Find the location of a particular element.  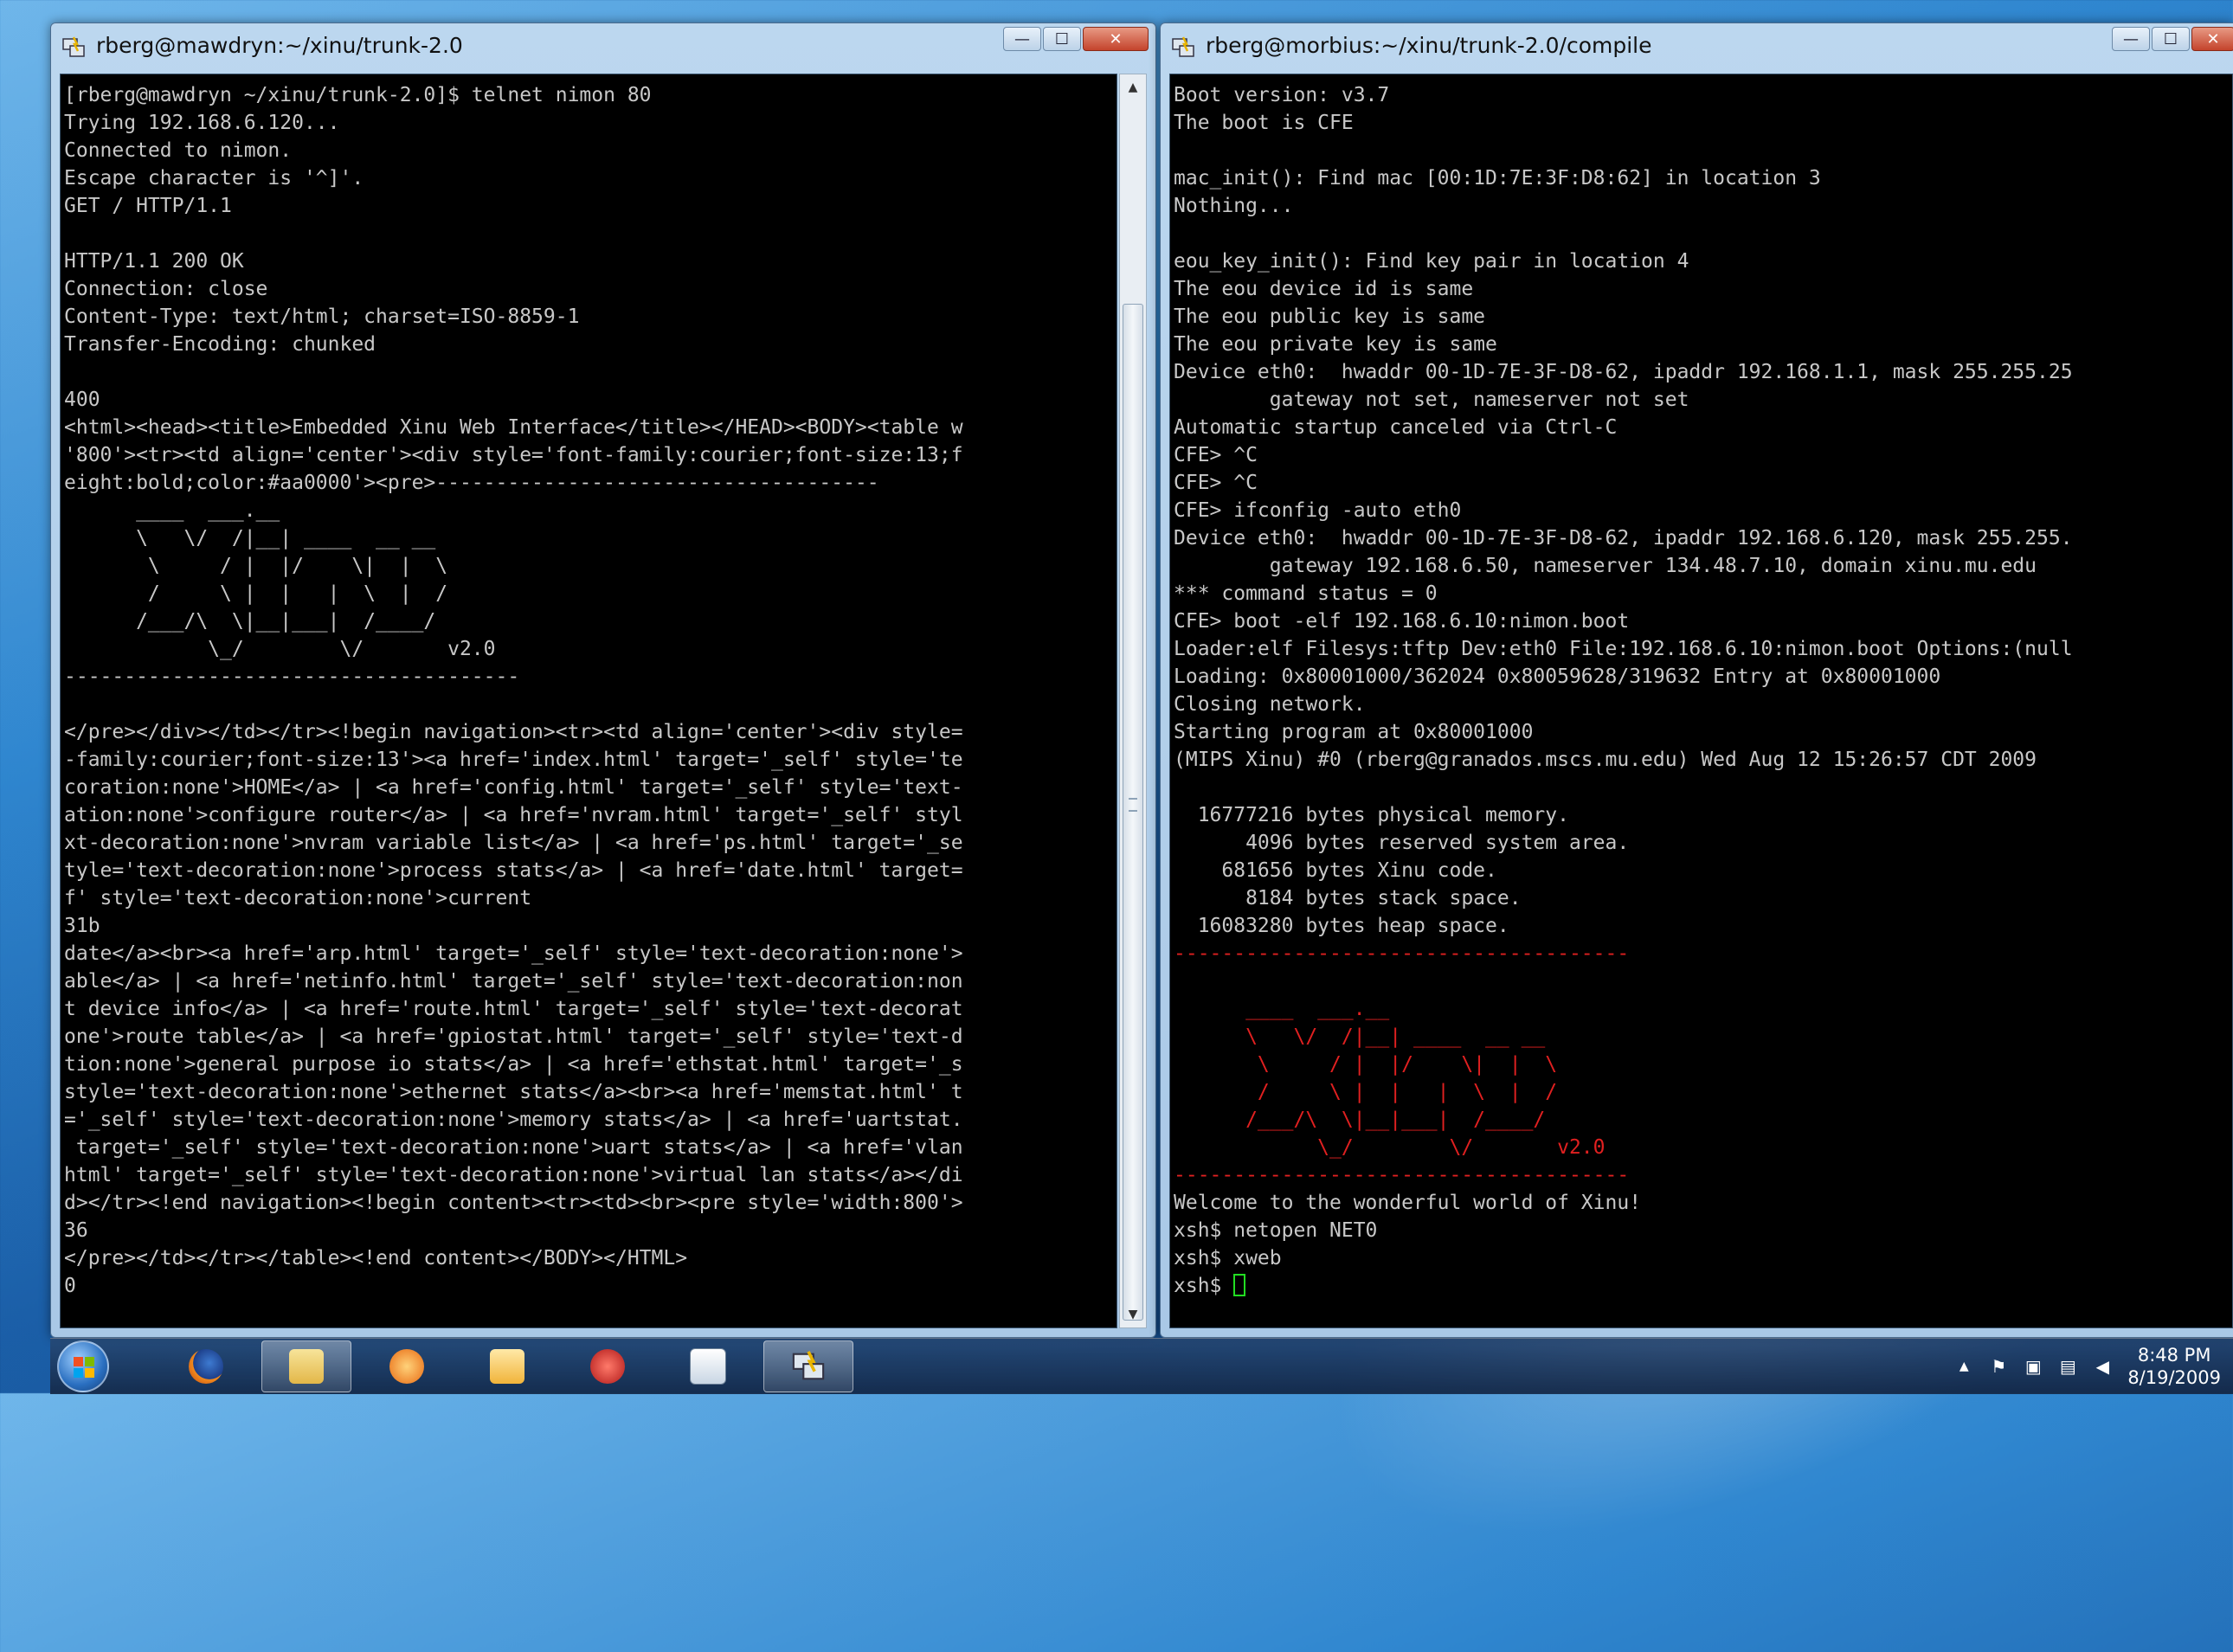

taskbar: ▲ ⚑ ▣ ▤ ◀ 8:48 PM 8/19/2009 is located at coordinates (1141, 1366).